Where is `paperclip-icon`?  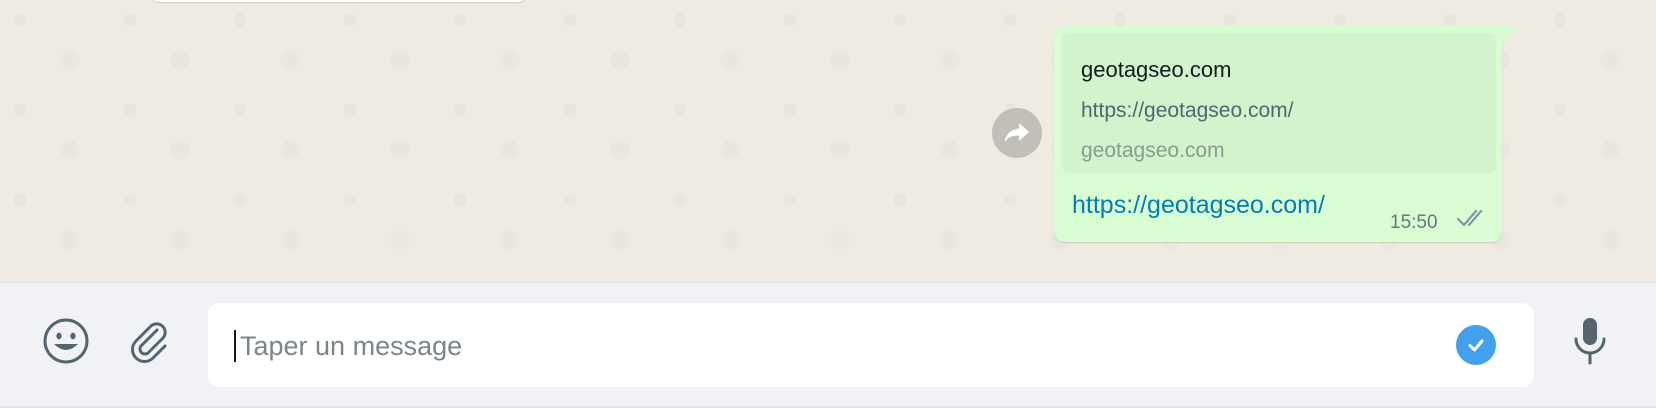
paperclip-icon is located at coordinates (149, 342).